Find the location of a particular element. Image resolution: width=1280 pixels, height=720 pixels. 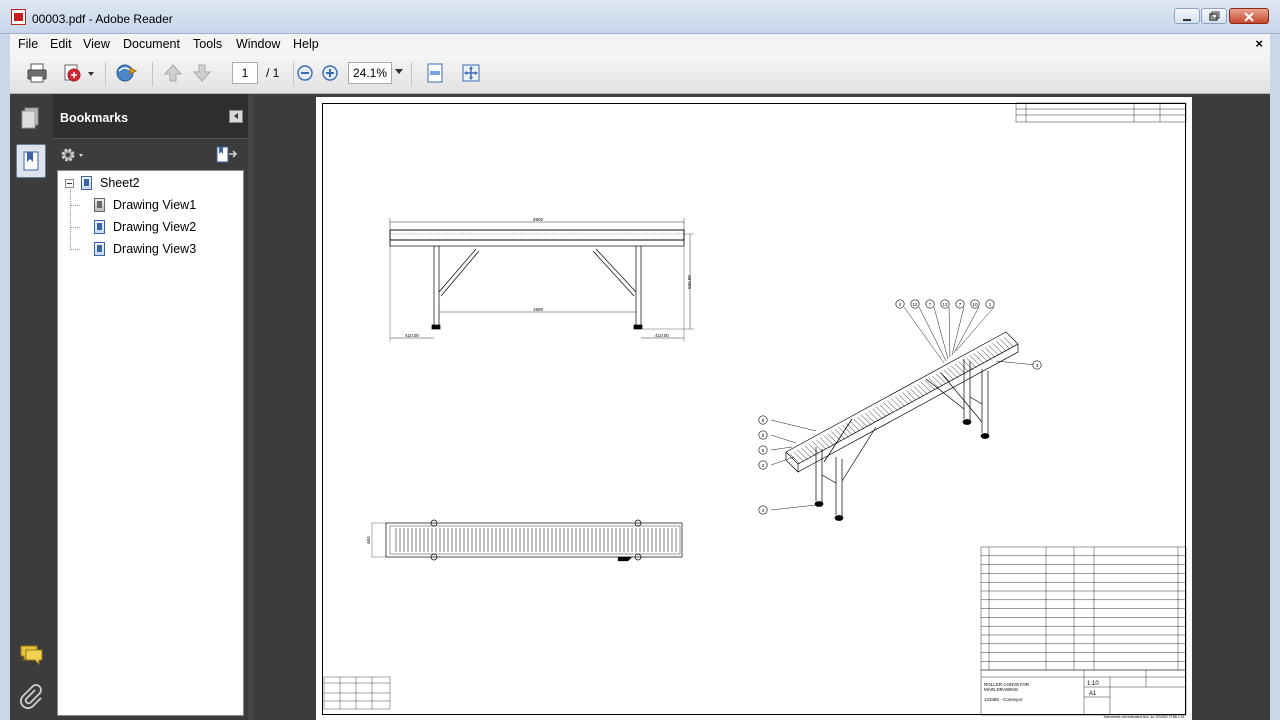

stamp-table is located at coordinates (357, 693).